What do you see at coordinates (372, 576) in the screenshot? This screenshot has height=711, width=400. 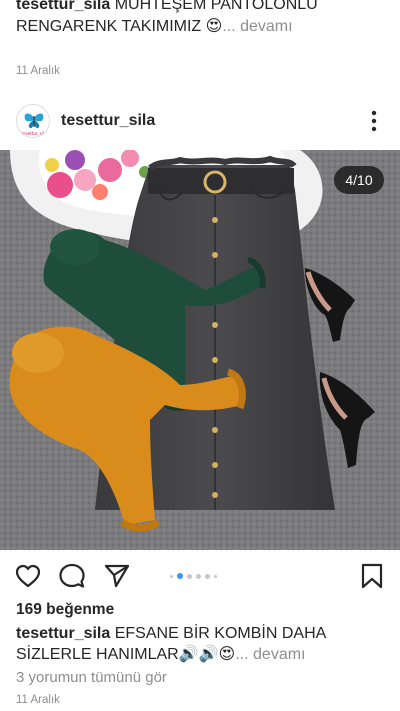 I see `bookmark-icon` at bounding box center [372, 576].